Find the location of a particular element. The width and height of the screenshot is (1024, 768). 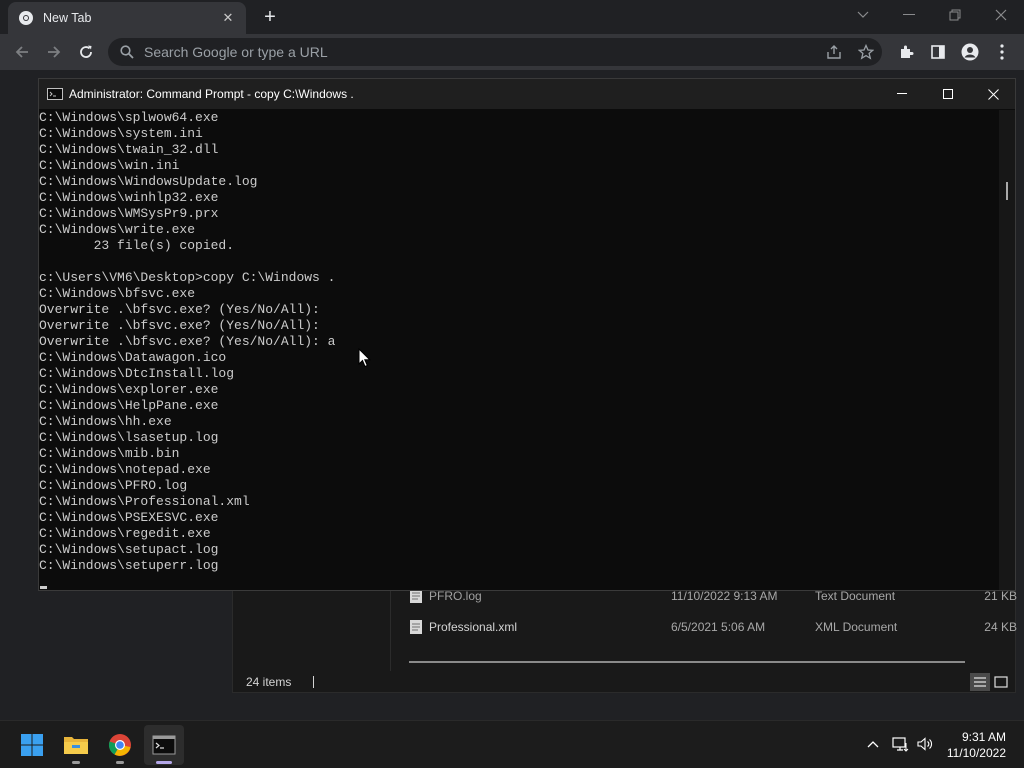

console-line: C:\Windows\setuperr.log is located at coordinates (129, 565).